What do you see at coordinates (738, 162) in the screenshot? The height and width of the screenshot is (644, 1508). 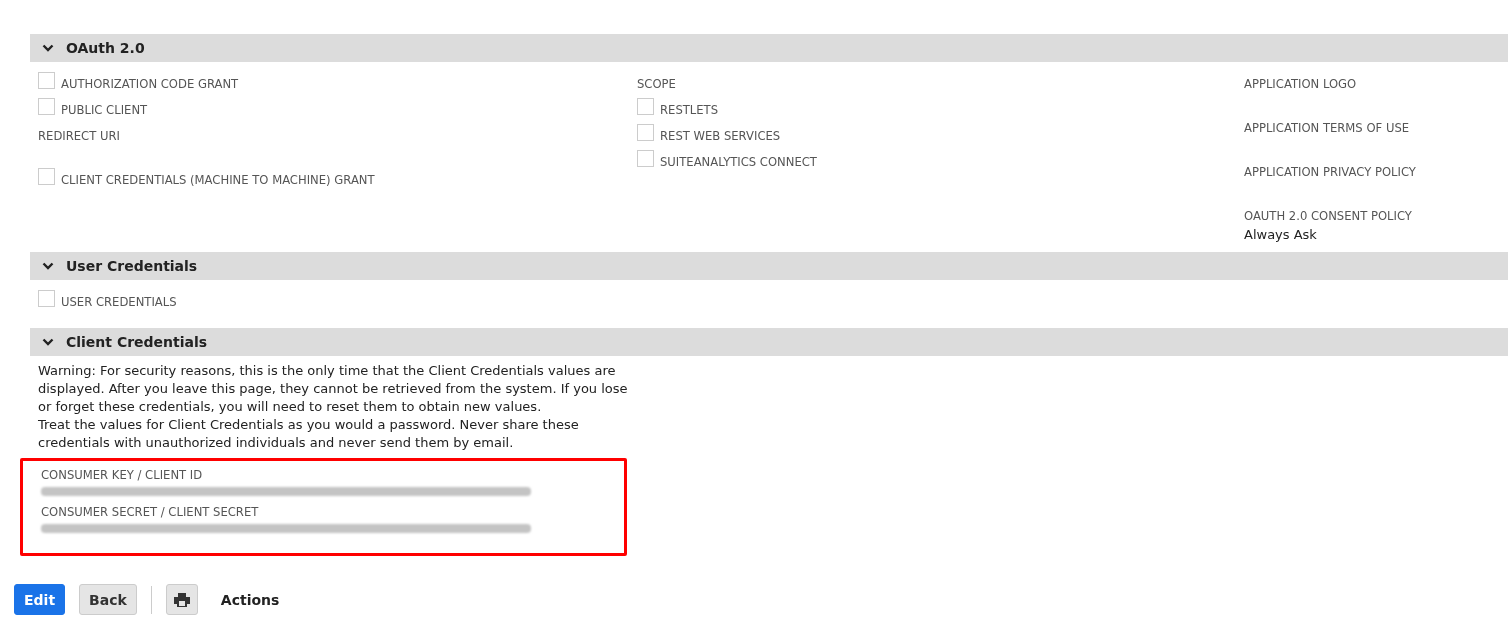 I see `checkbox-label: SUITEANALYTICS CONNECT` at bounding box center [738, 162].